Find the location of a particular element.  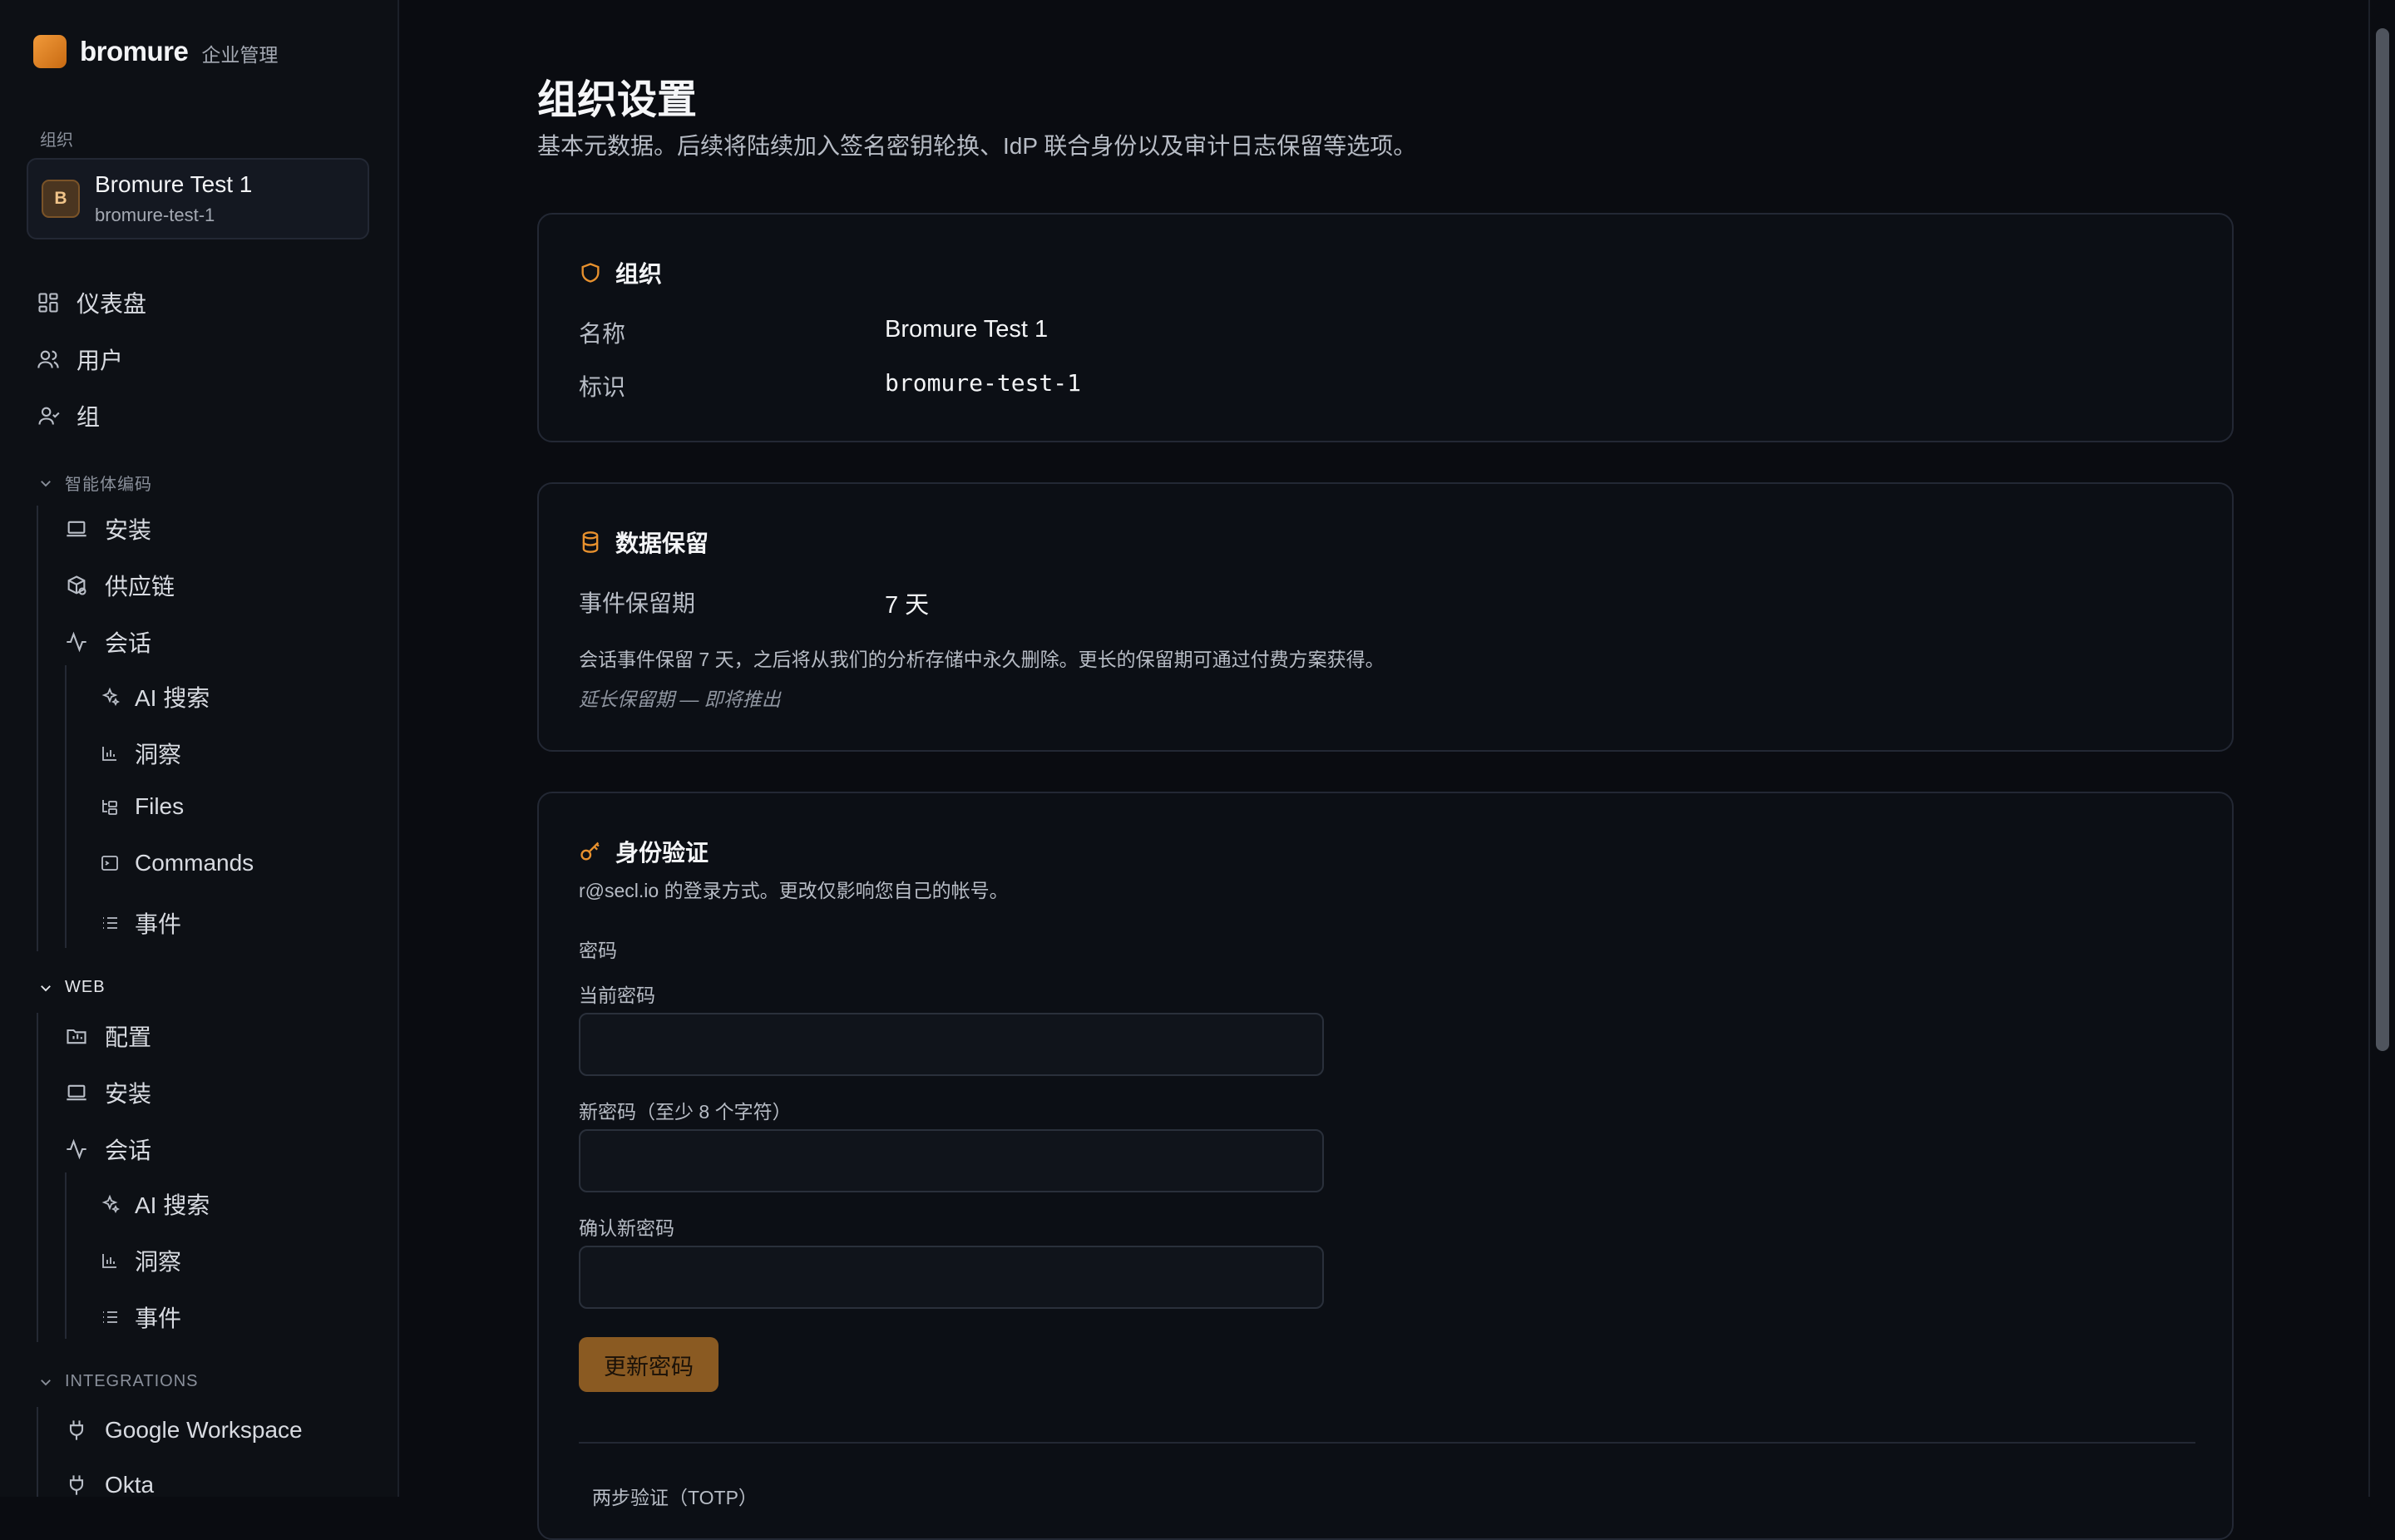

totp-label: 两步验证（TOTP） is located at coordinates (675, 1497).